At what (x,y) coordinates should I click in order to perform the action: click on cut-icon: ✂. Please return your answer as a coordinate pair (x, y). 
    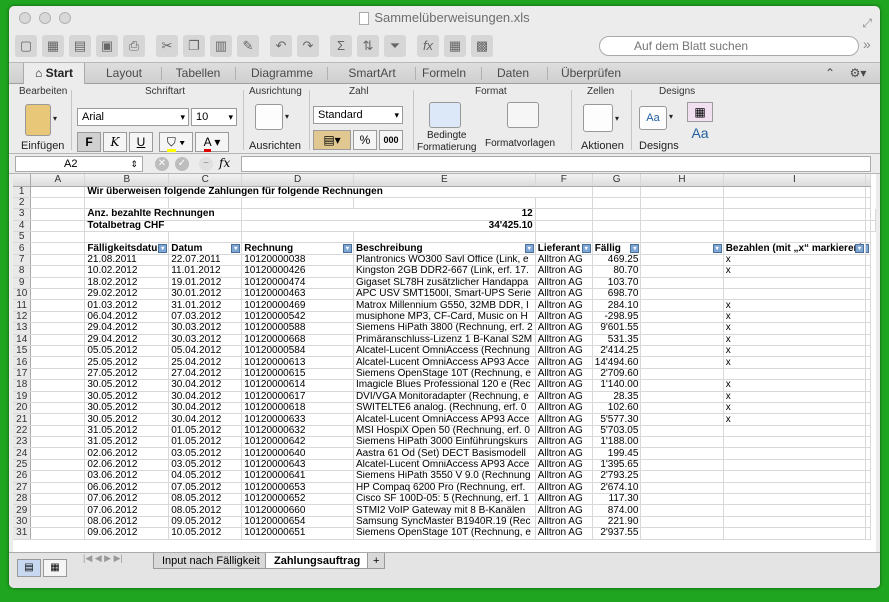
    Looking at the image, I should click on (167, 46).